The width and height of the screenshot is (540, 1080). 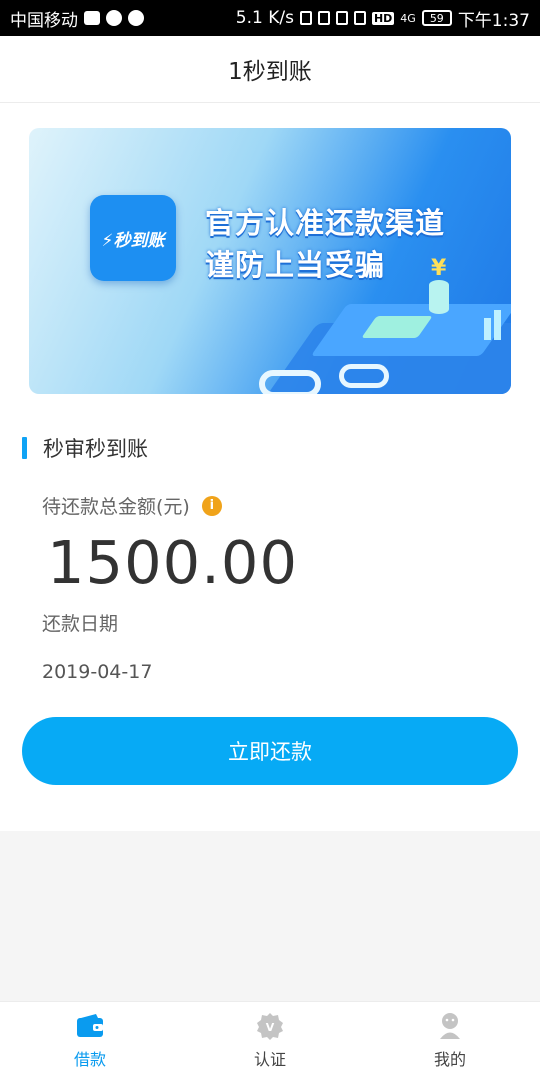 What do you see at coordinates (211, 505) in the screenshot?
I see `info-icon: i` at bounding box center [211, 505].